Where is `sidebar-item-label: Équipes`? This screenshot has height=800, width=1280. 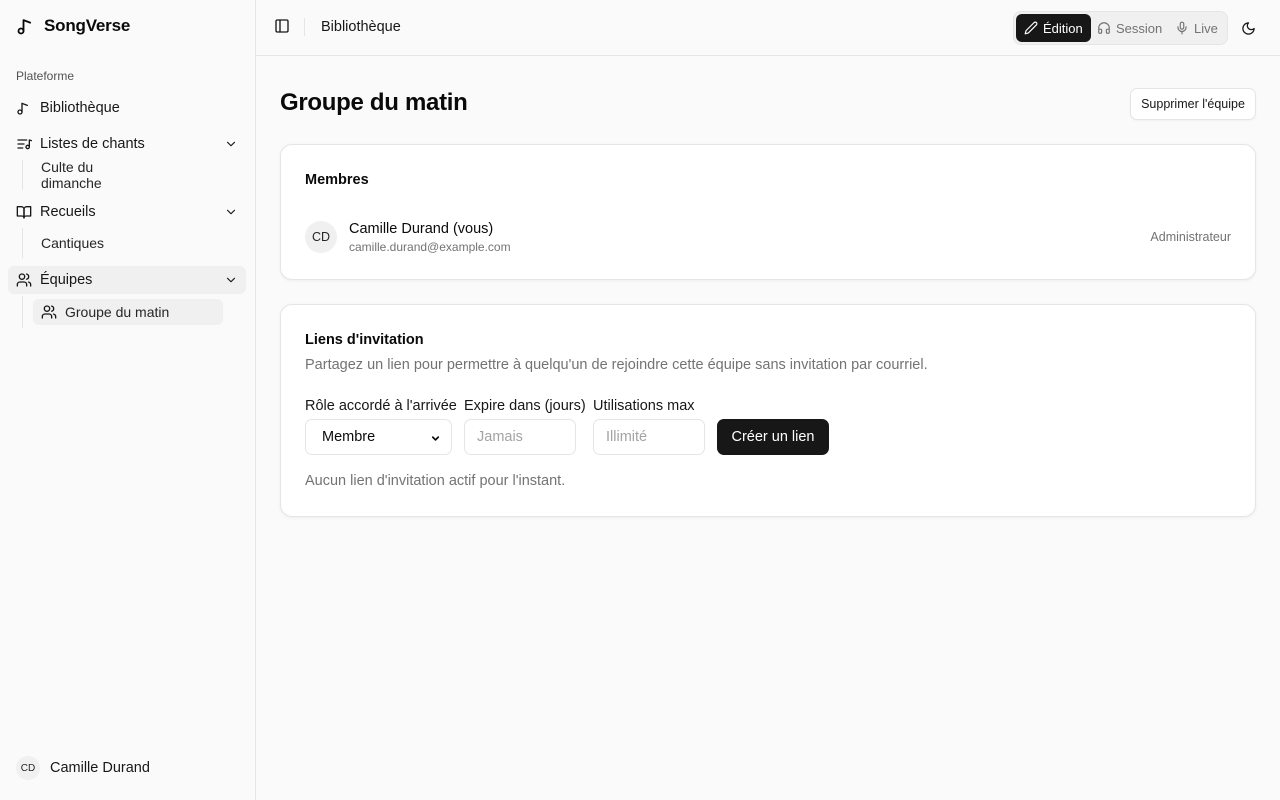 sidebar-item-label: Équipes is located at coordinates (66, 280).